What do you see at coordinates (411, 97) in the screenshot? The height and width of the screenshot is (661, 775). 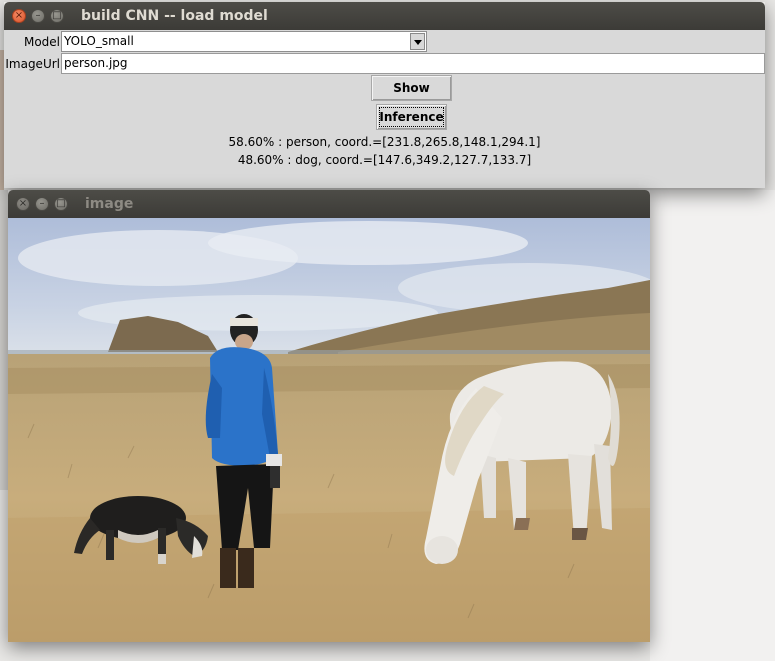 I see `show-image-button: Show Image` at bounding box center [411, 97].